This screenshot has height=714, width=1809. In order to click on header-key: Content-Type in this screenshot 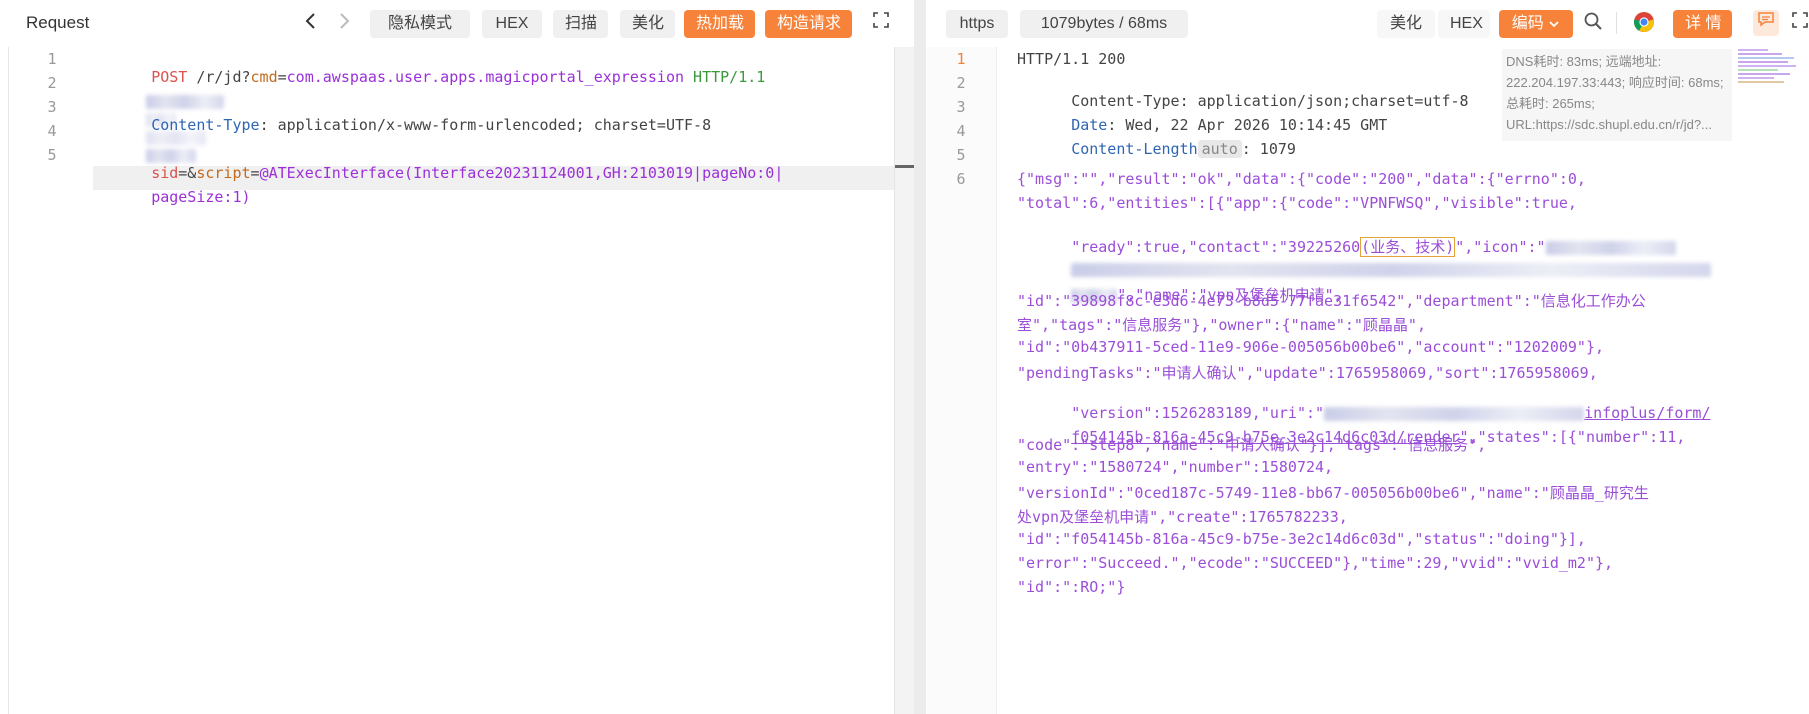, I will do `click(205, 125)`.